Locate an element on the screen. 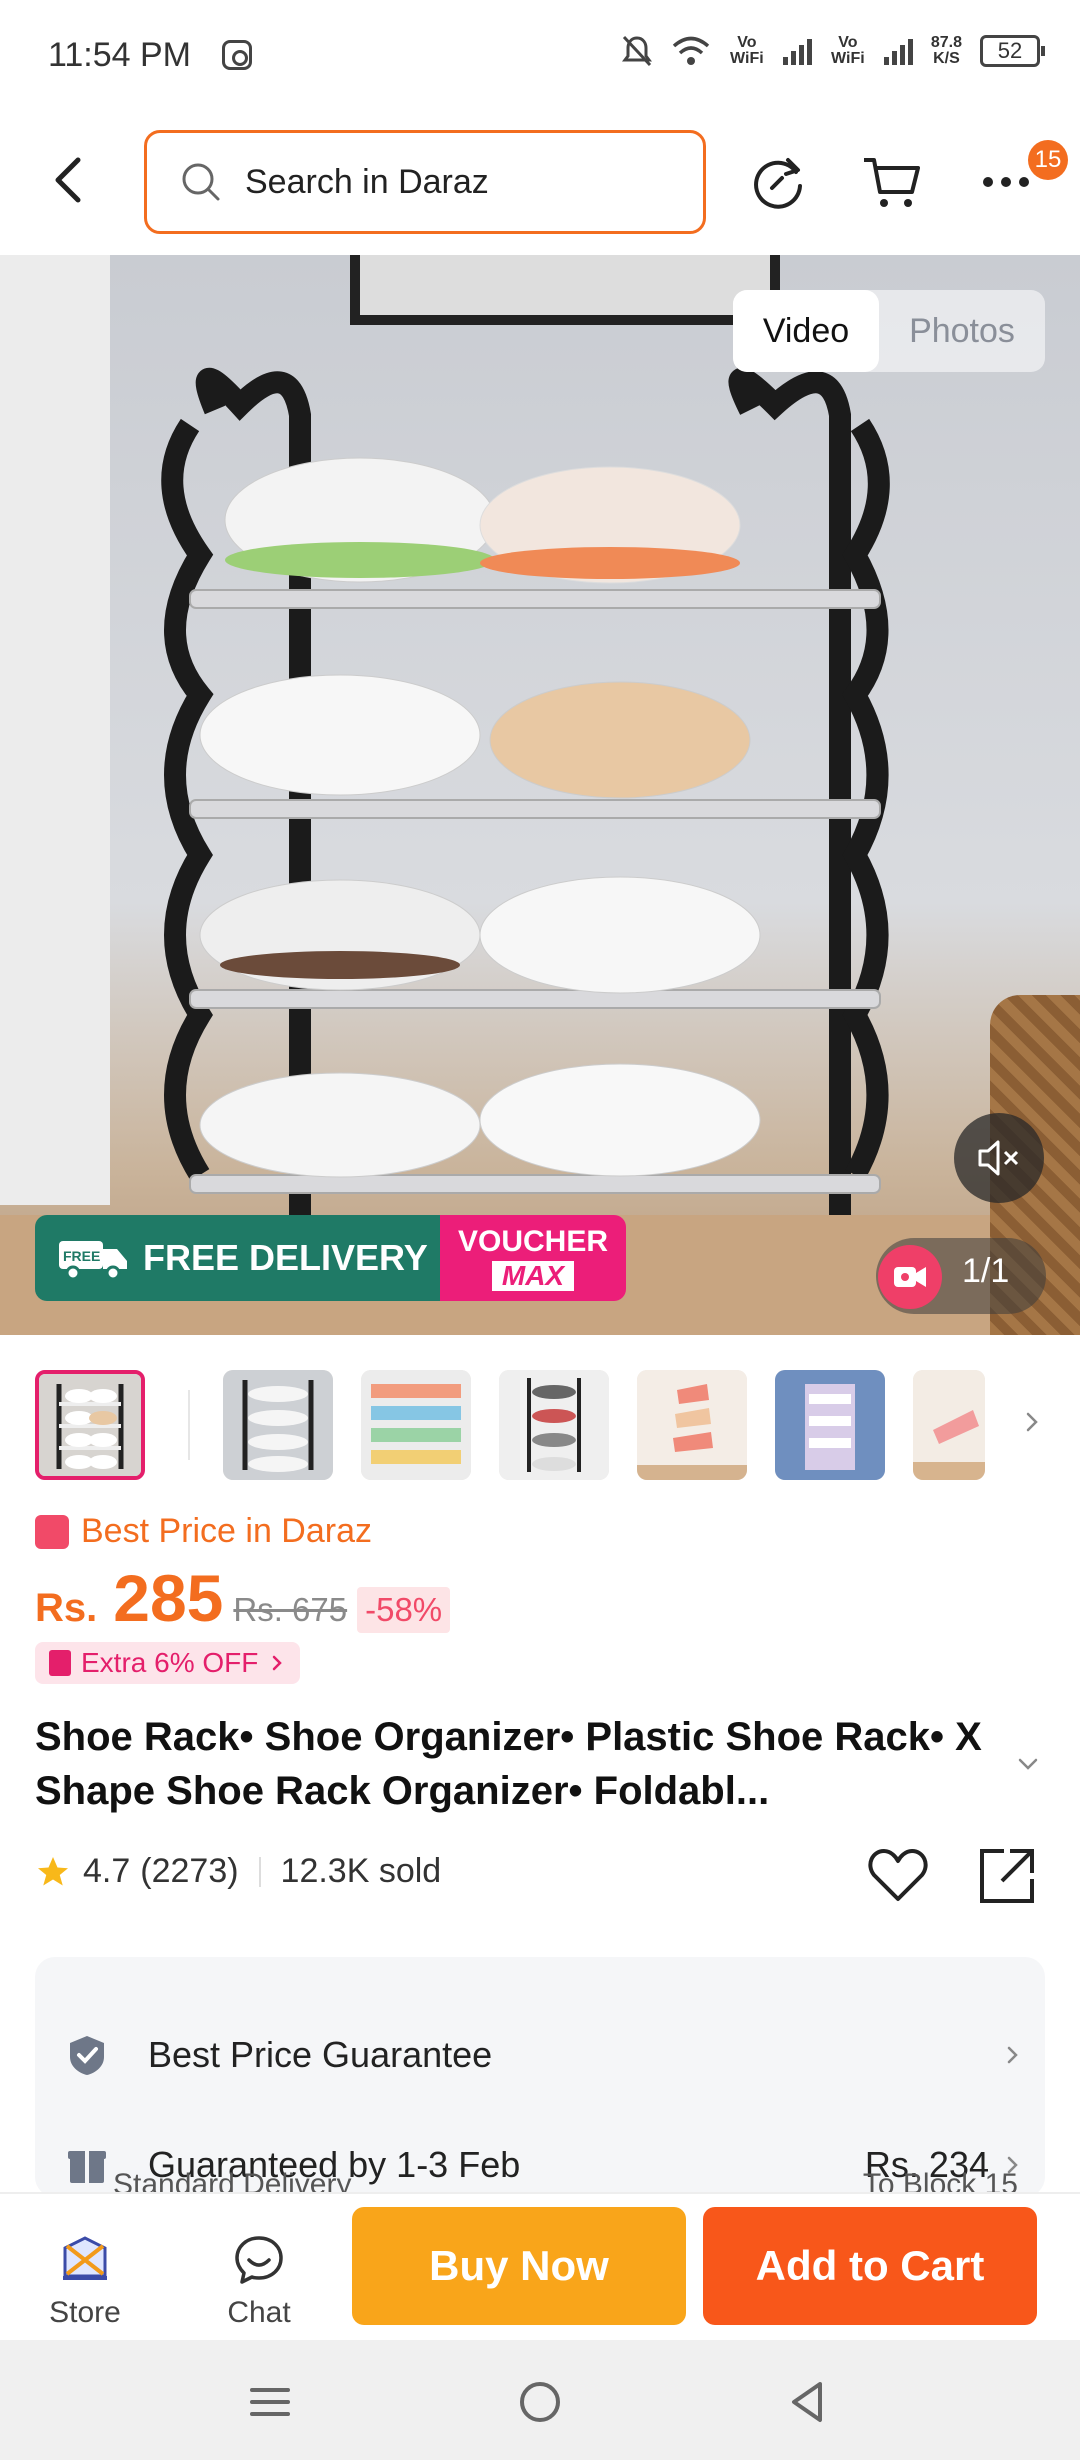 Image resolution: width=1080 pixels, height=2460 pixels. best-price-guarantee-row: Best Price Guarantee is located at coordinates (540, 2055).